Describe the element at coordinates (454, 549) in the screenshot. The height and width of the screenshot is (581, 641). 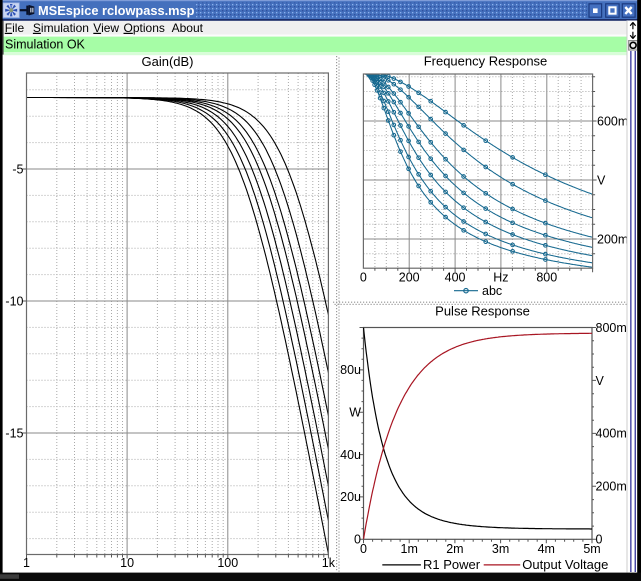
I see `svg-text: 2m` at that location.